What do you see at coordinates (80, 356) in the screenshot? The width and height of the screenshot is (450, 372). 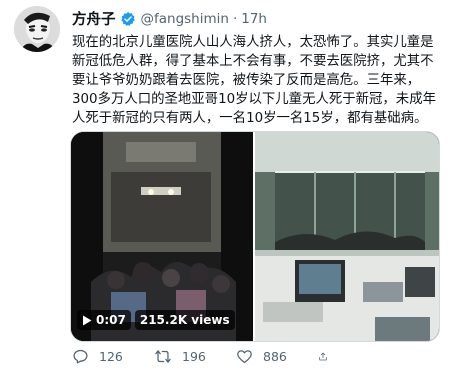 I see `reply-icon` at bounding box center [80, 356].